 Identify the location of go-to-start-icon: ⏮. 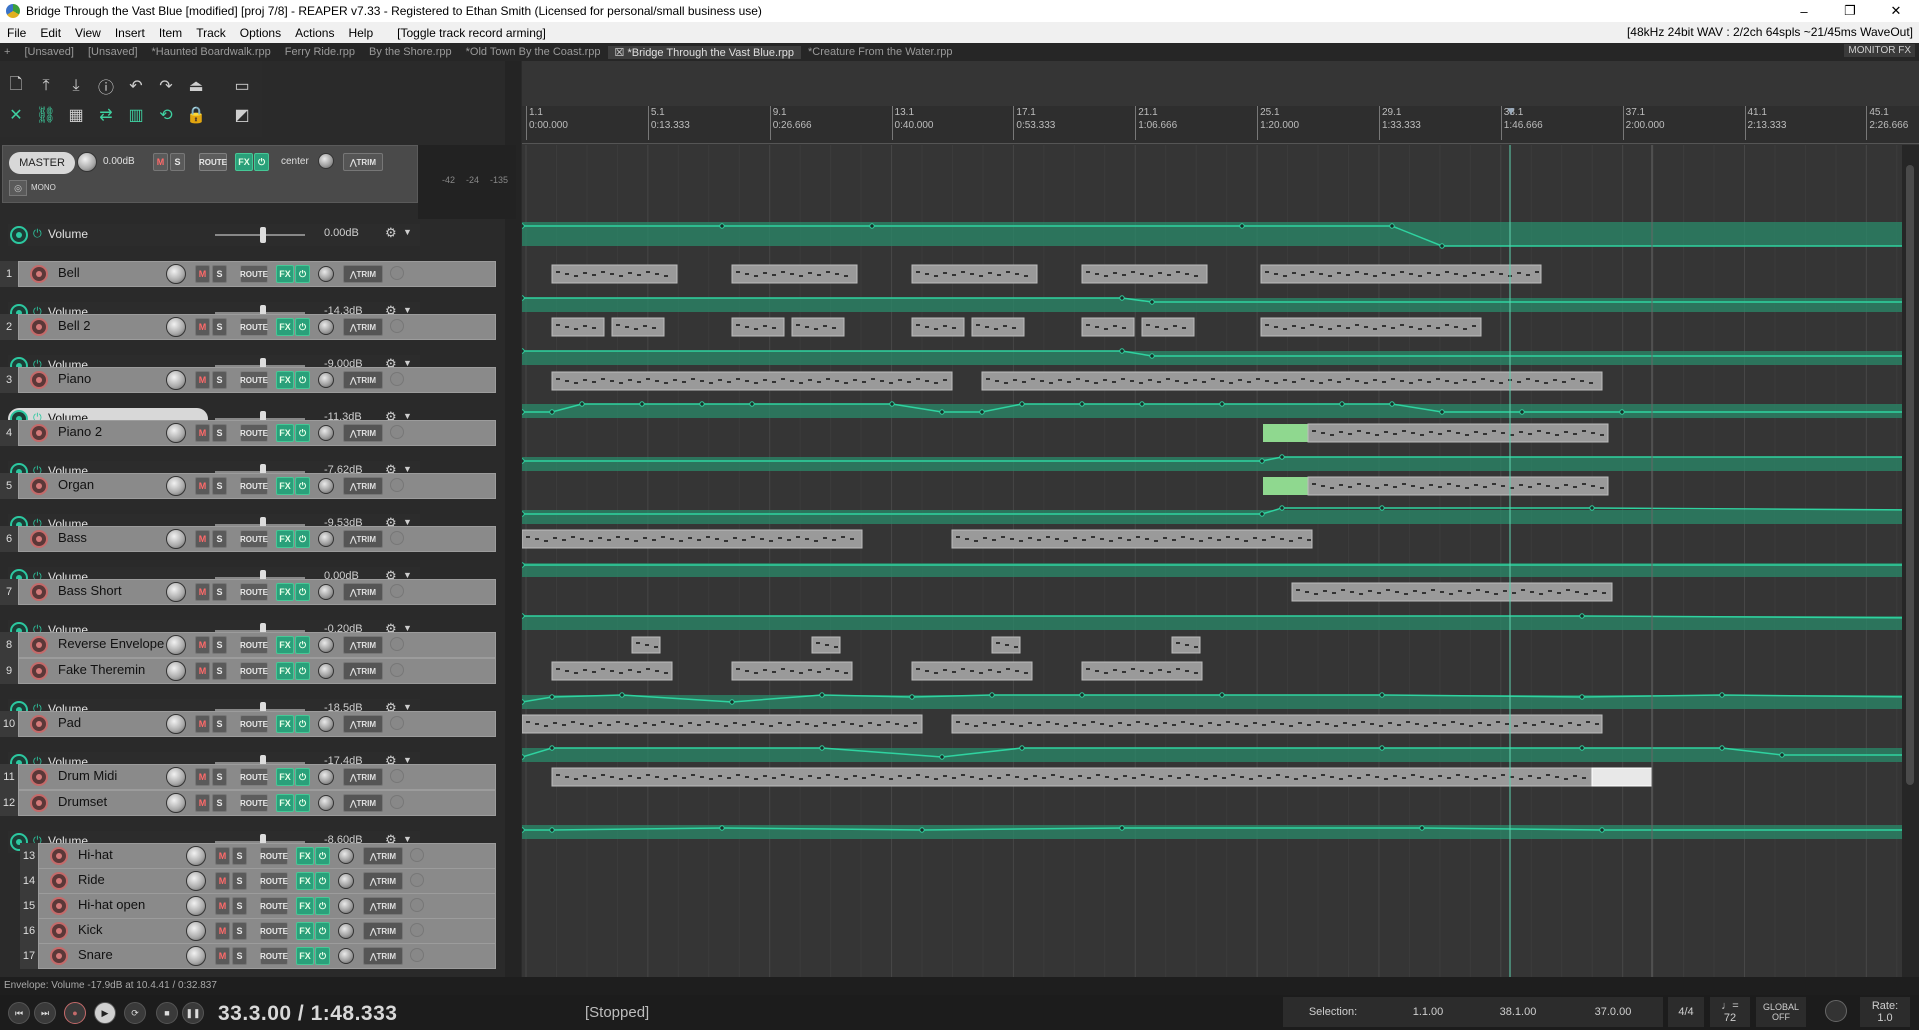
(19, 1013).